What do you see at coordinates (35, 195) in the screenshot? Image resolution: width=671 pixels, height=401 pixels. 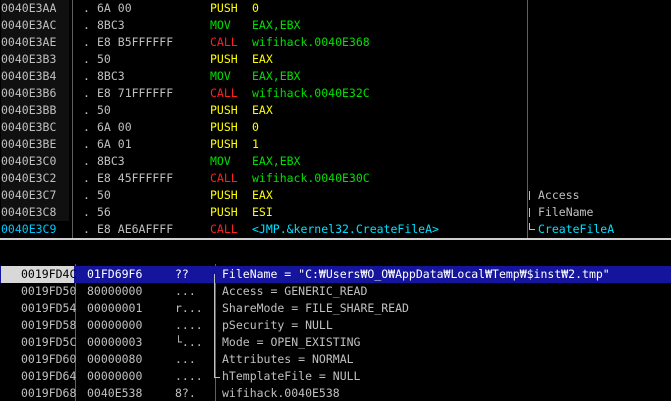 I see `instruction-address: 0040E3C7` at bounding box center [35, 195].